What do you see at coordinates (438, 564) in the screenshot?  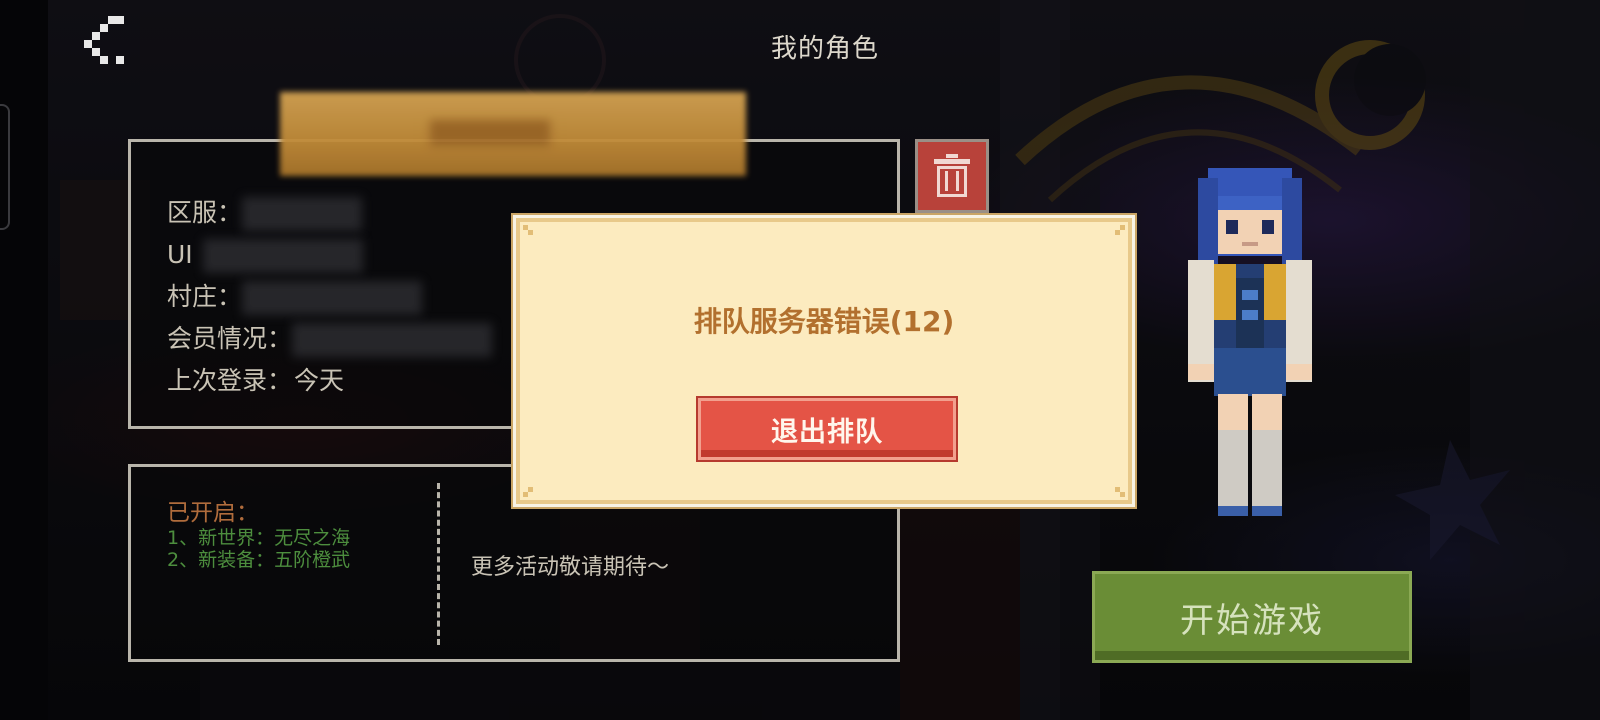 I see `events-divider` at bounding box center [438, 564].